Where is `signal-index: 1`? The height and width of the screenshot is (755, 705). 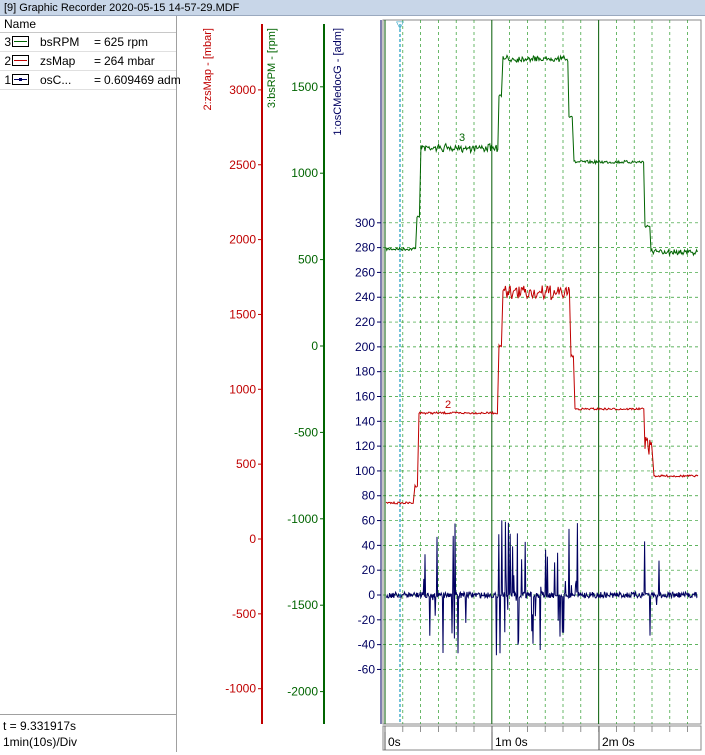 signal-index: 1 is located at coordinates (7, 80).